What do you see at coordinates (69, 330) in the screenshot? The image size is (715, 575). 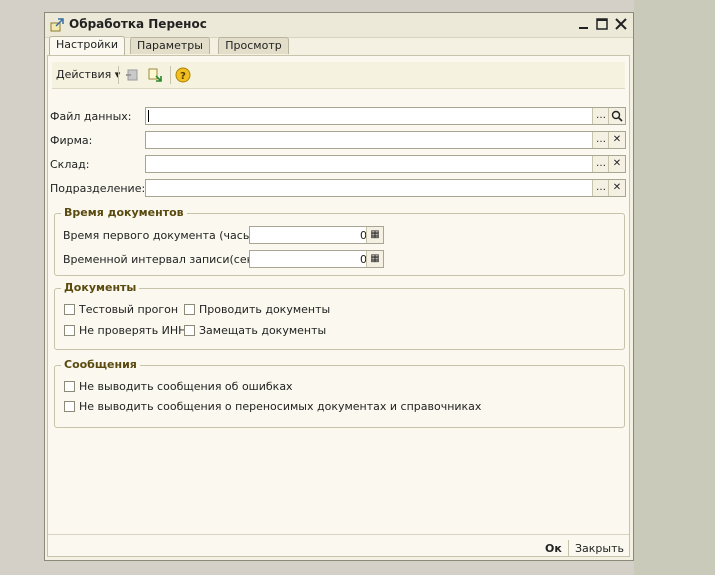 I see `no-inn-check-checkbox` at bounding box center [69, 330].